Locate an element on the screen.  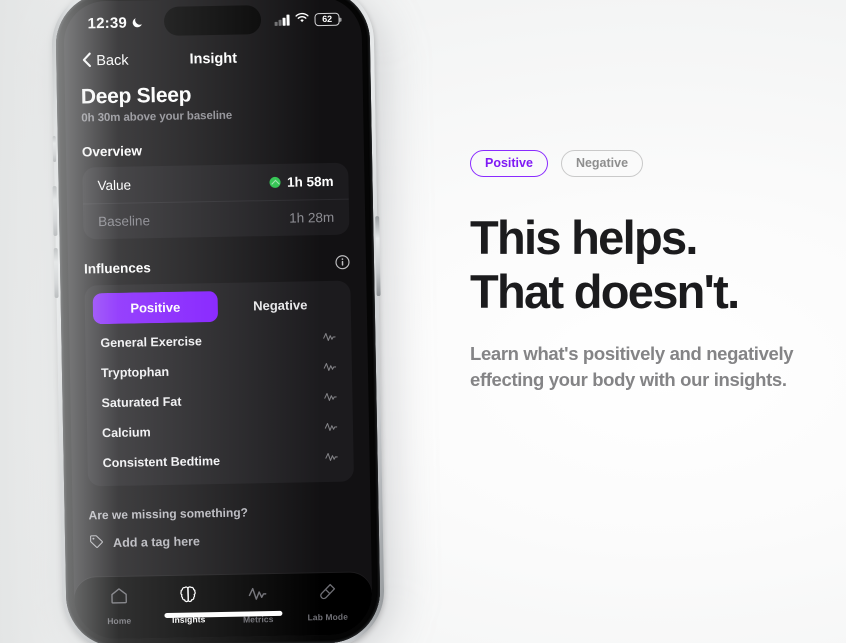
influences-heading: Influences is located at coordinates (217, 266).